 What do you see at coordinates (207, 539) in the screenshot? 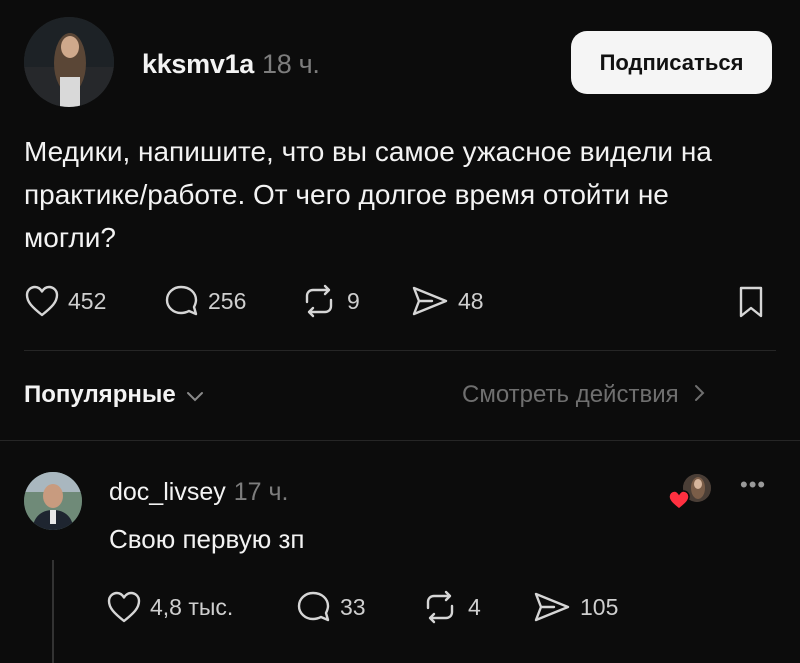
I see `comment-text: Свою первую зп` at bounding box center [207, 539].